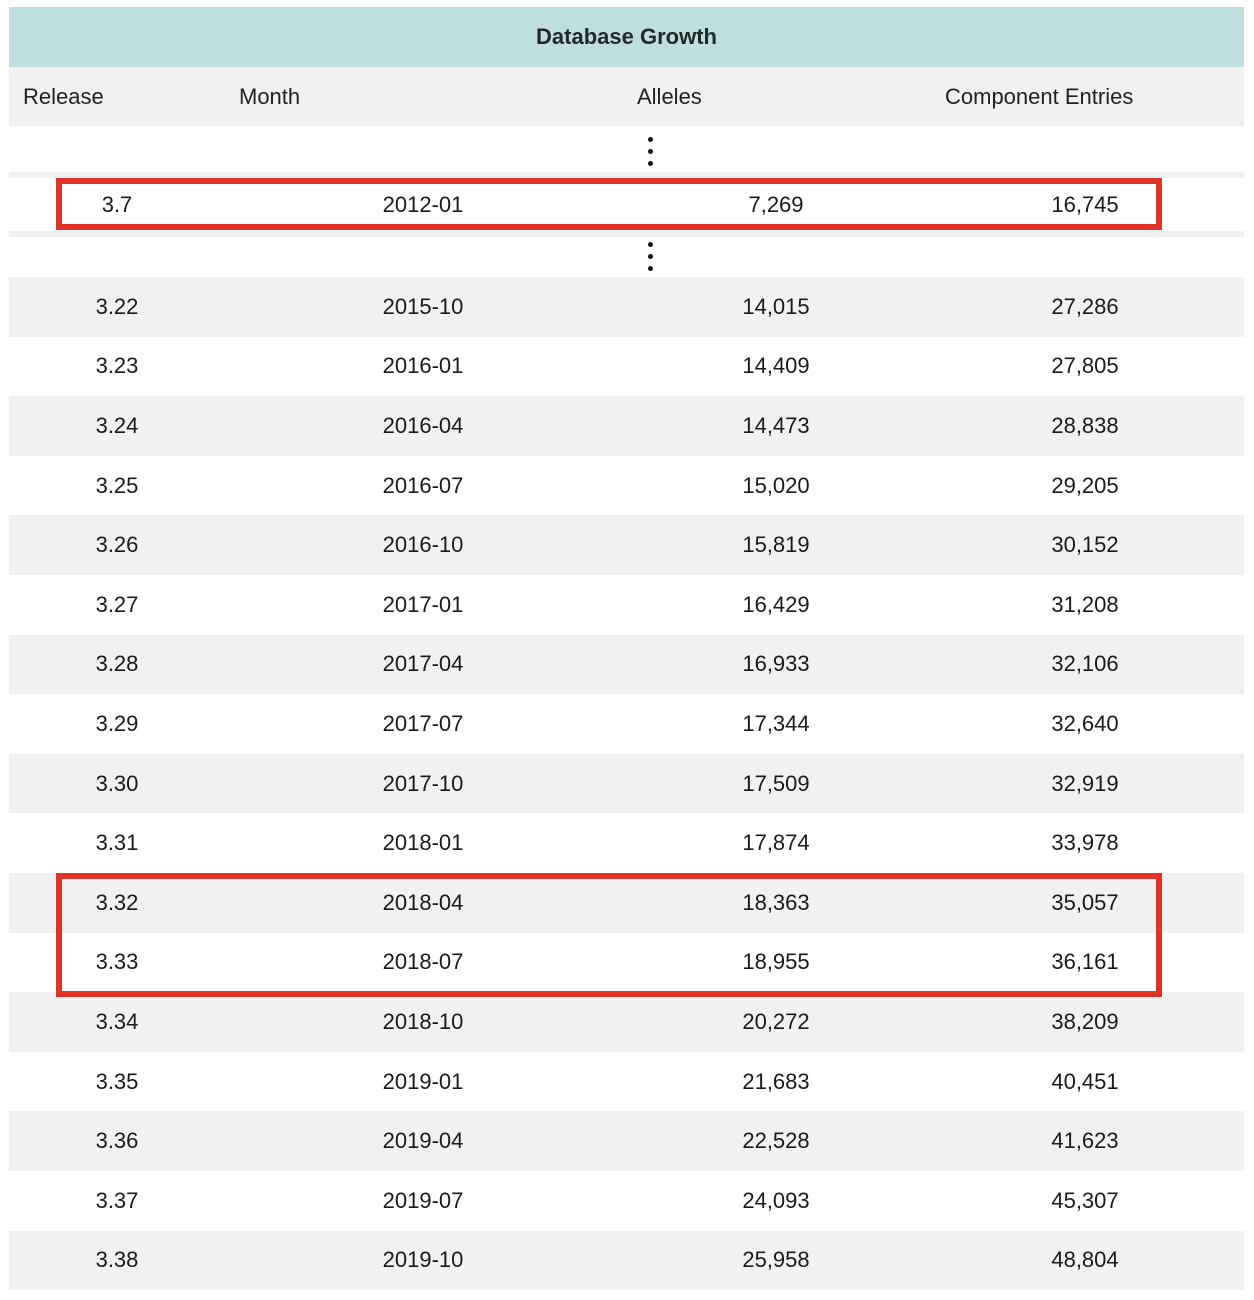 The height and width of the screenshot is (1300, 1254). I want to click on cell-alleles: 7,269, so click(776, 204).